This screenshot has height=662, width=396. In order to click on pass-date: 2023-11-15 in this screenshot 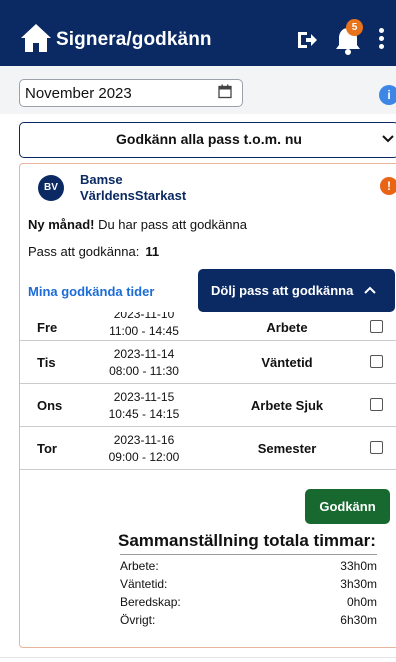, I will do `click(144, 397)`.